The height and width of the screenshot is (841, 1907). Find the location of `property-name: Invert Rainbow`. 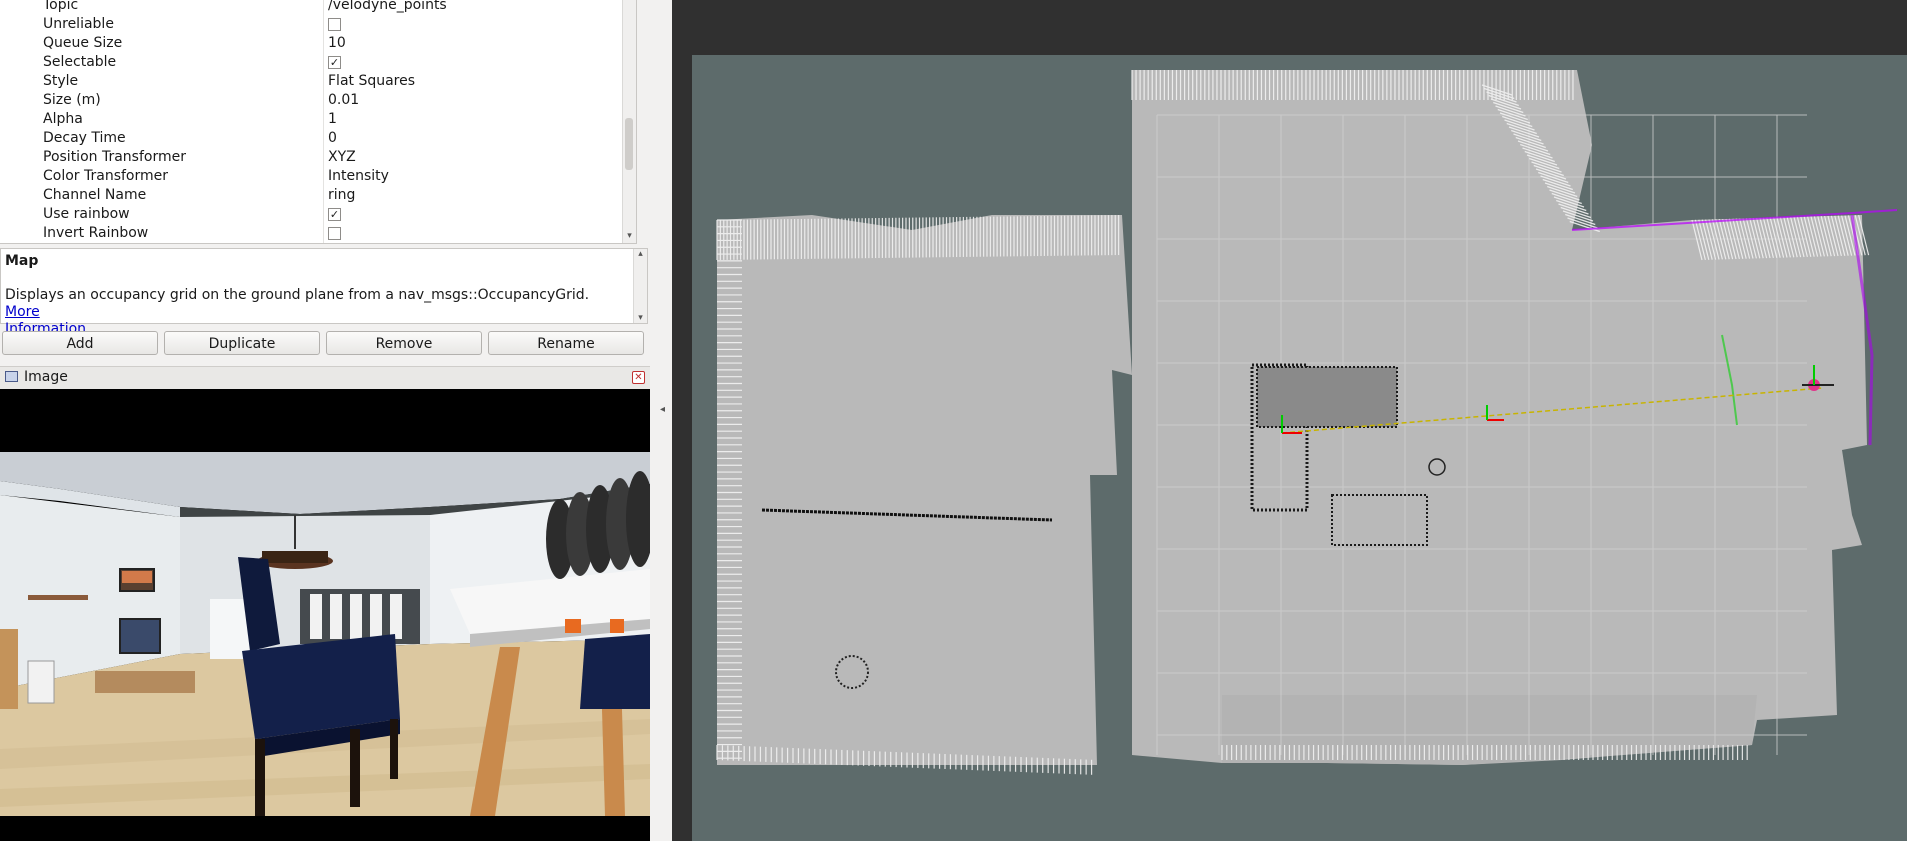

property-name: Invert Rainbow is located at coordinates (96, 233).